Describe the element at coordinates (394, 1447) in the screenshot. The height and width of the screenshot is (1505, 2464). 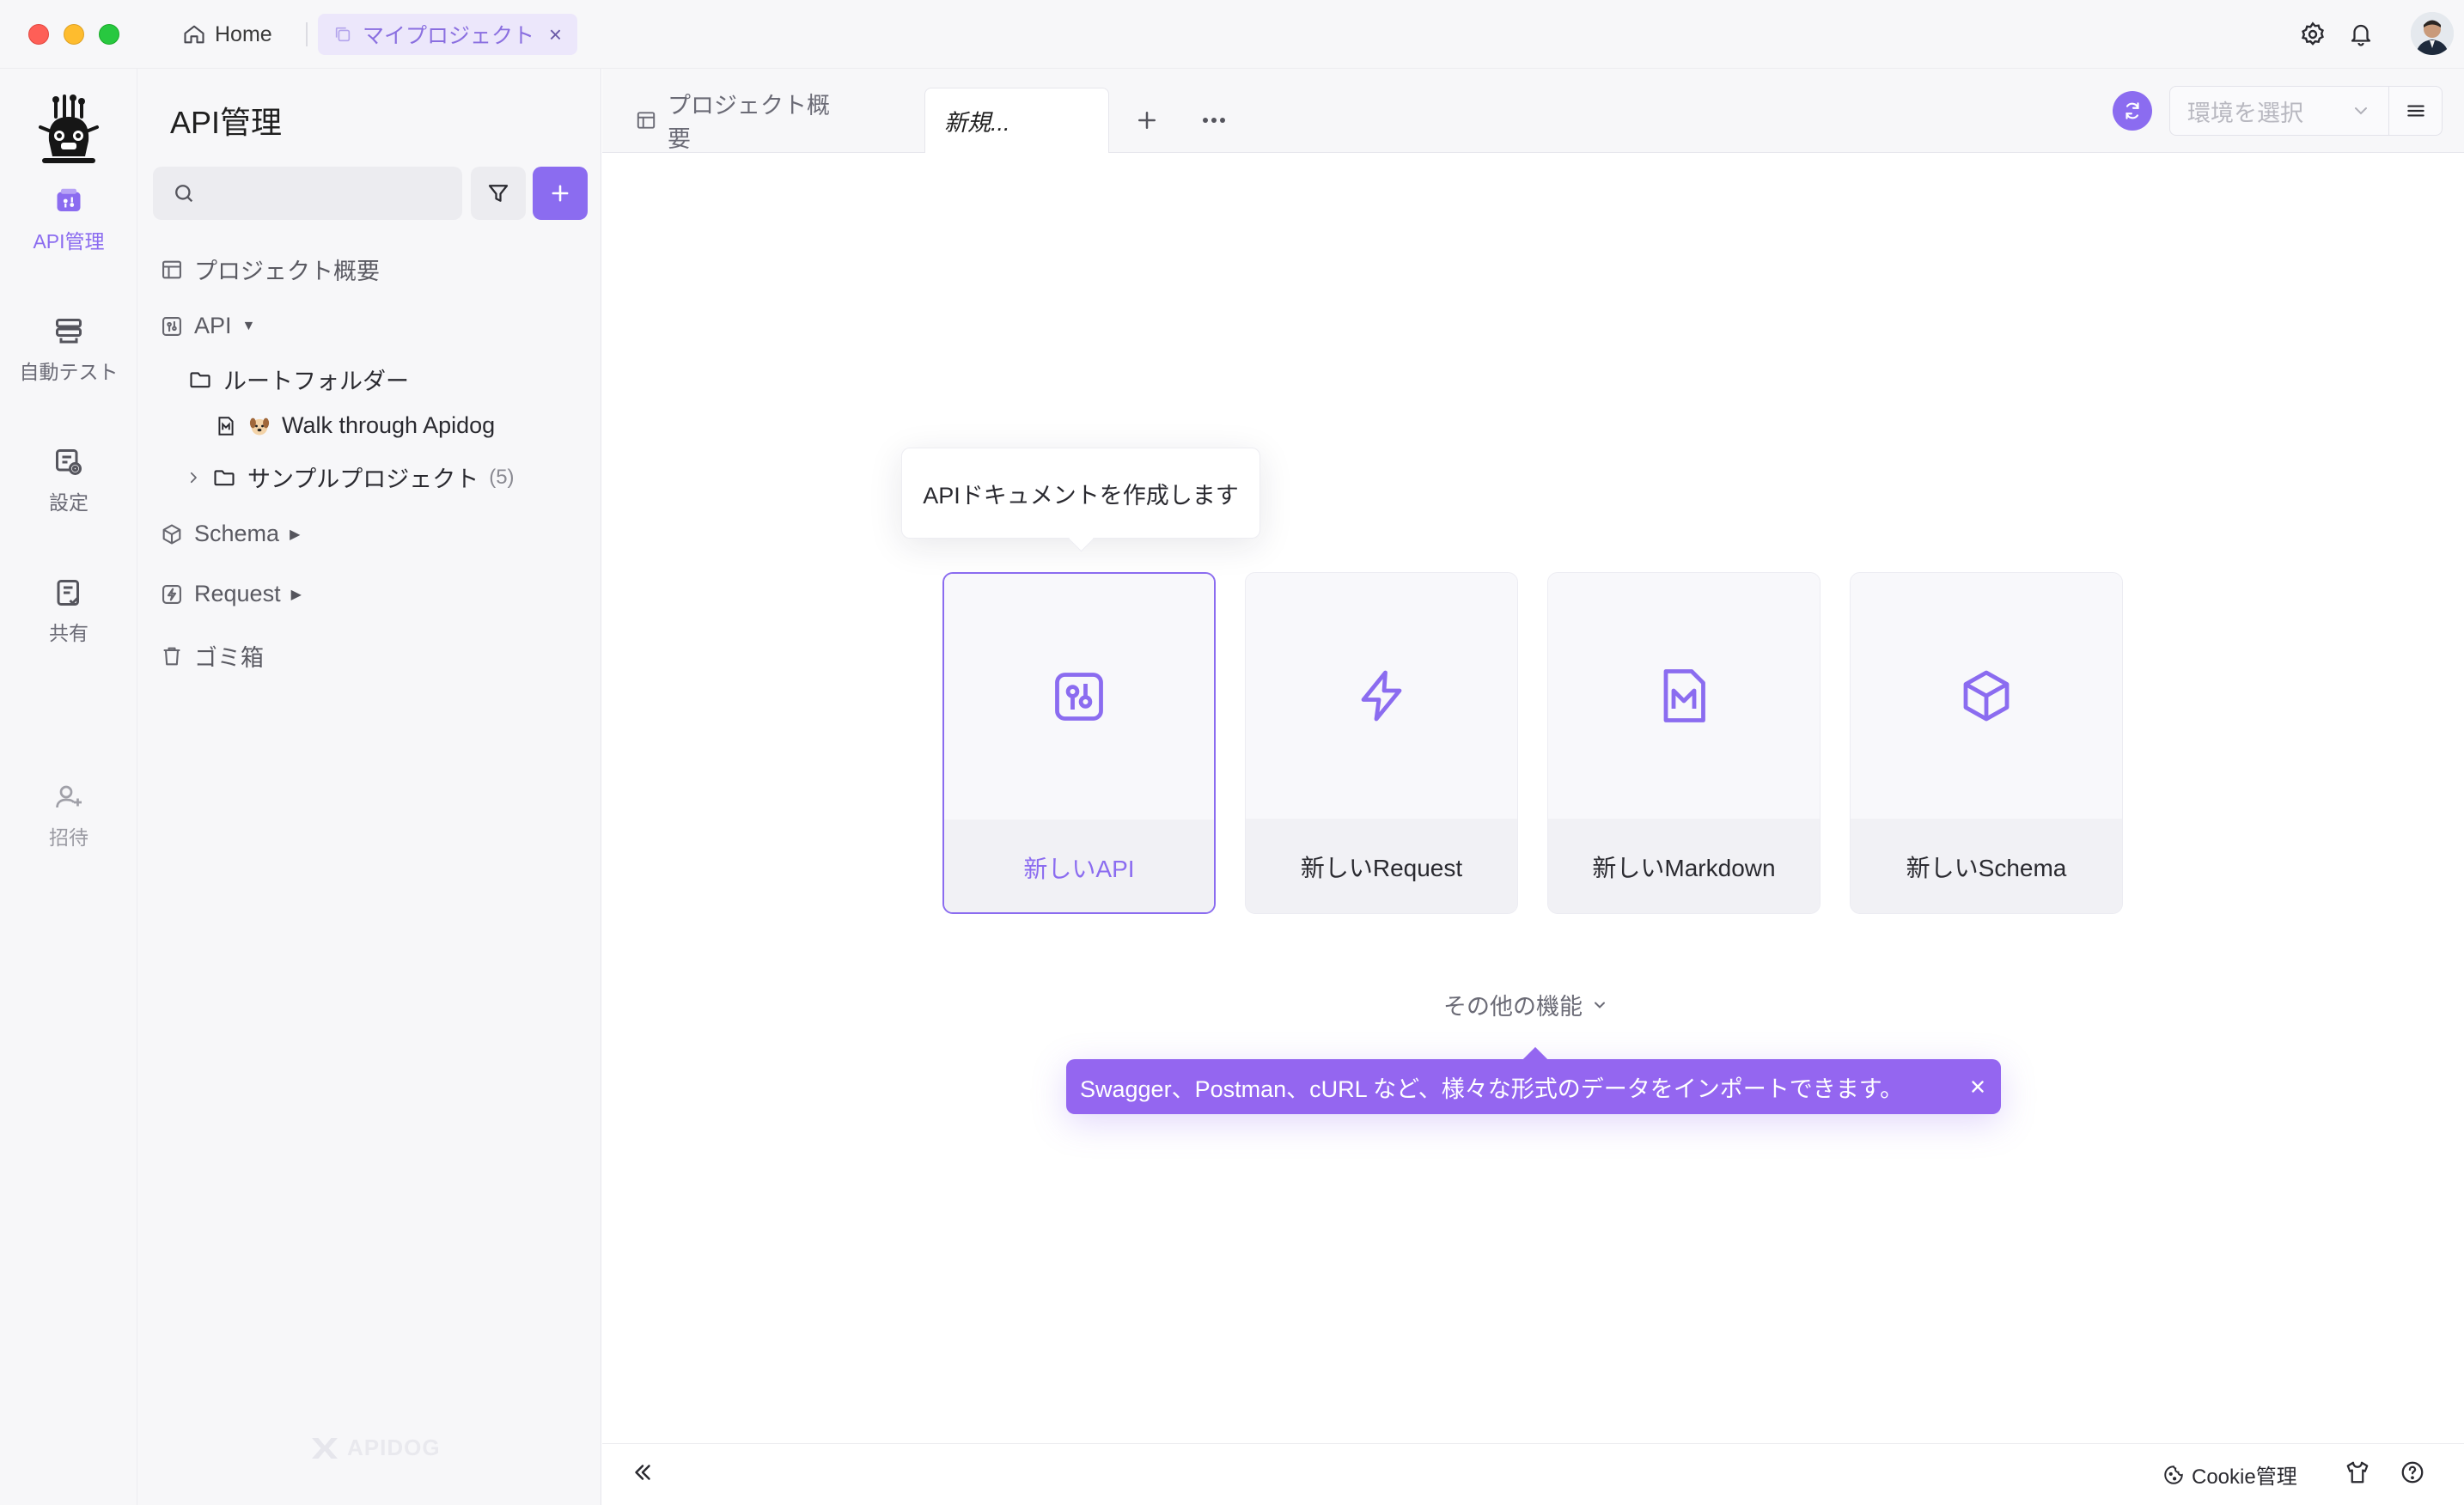
I see `watermark-label: APIDOG` at that location.